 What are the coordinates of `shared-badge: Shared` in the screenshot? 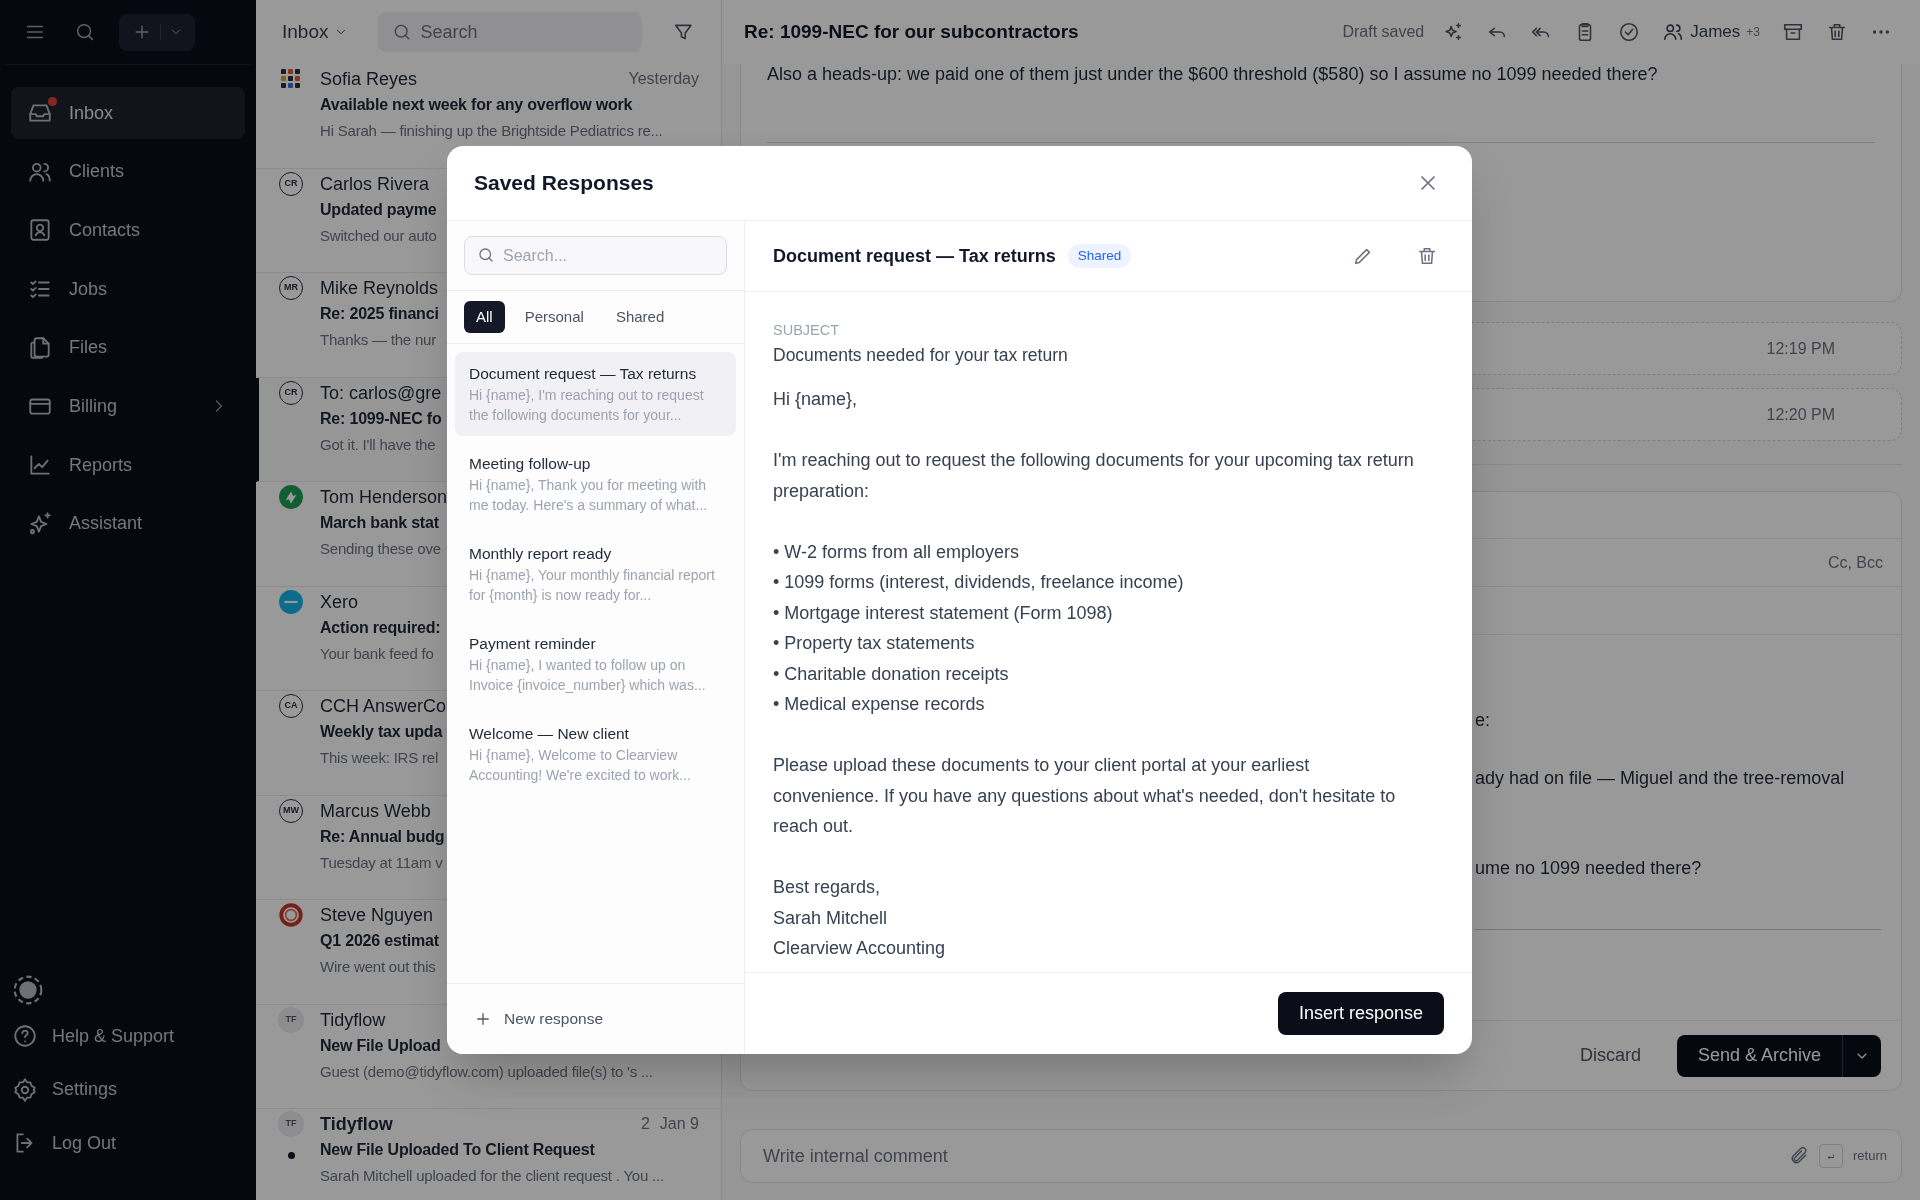 It's located at (1099, 256).